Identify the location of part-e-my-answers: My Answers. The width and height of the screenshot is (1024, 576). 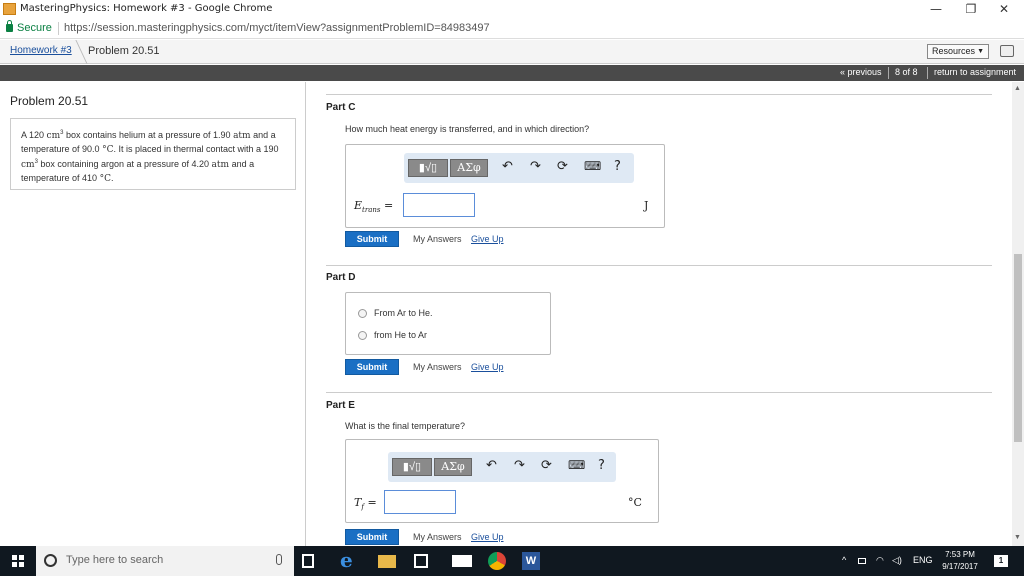
(437, 537).